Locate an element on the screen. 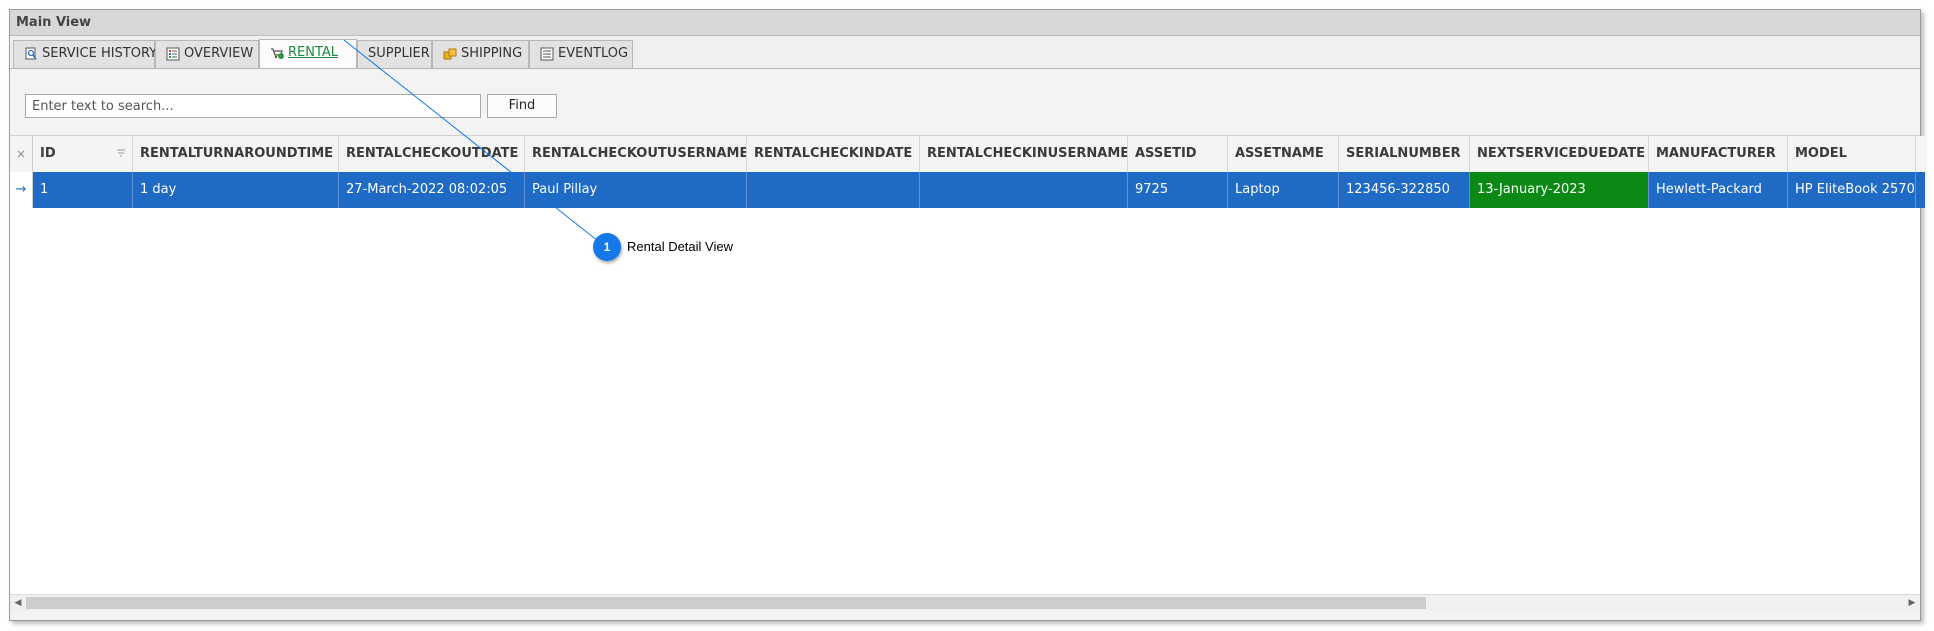 This screenshot has height=631, width=1934. callout-leader-line is located at coordinates (471, 140).